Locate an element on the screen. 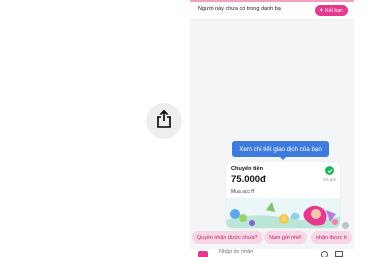 Image resolution: width=374 pixels, height=257 pixels. check-icon is located at coordinates (329, 170).